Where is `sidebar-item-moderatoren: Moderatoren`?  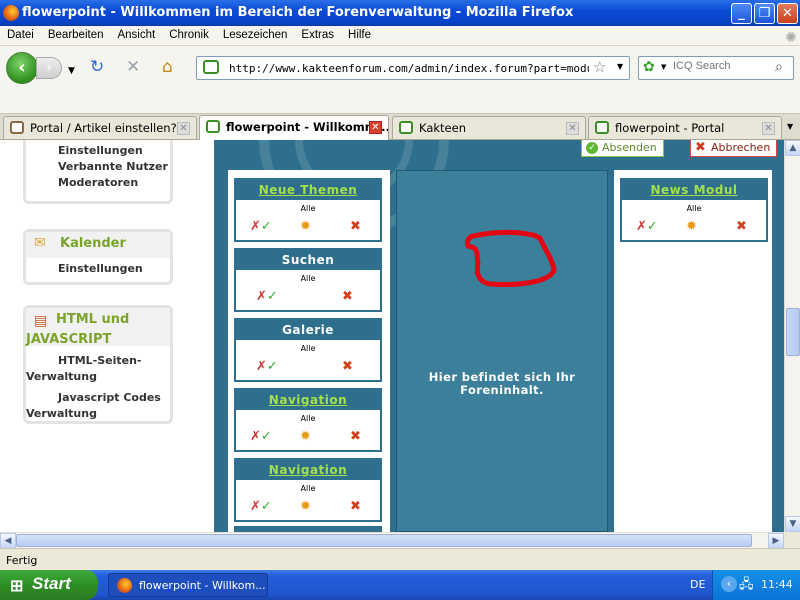 sidebar-item-moderatoren: Moderatoren is located at coordinates (98, 183).